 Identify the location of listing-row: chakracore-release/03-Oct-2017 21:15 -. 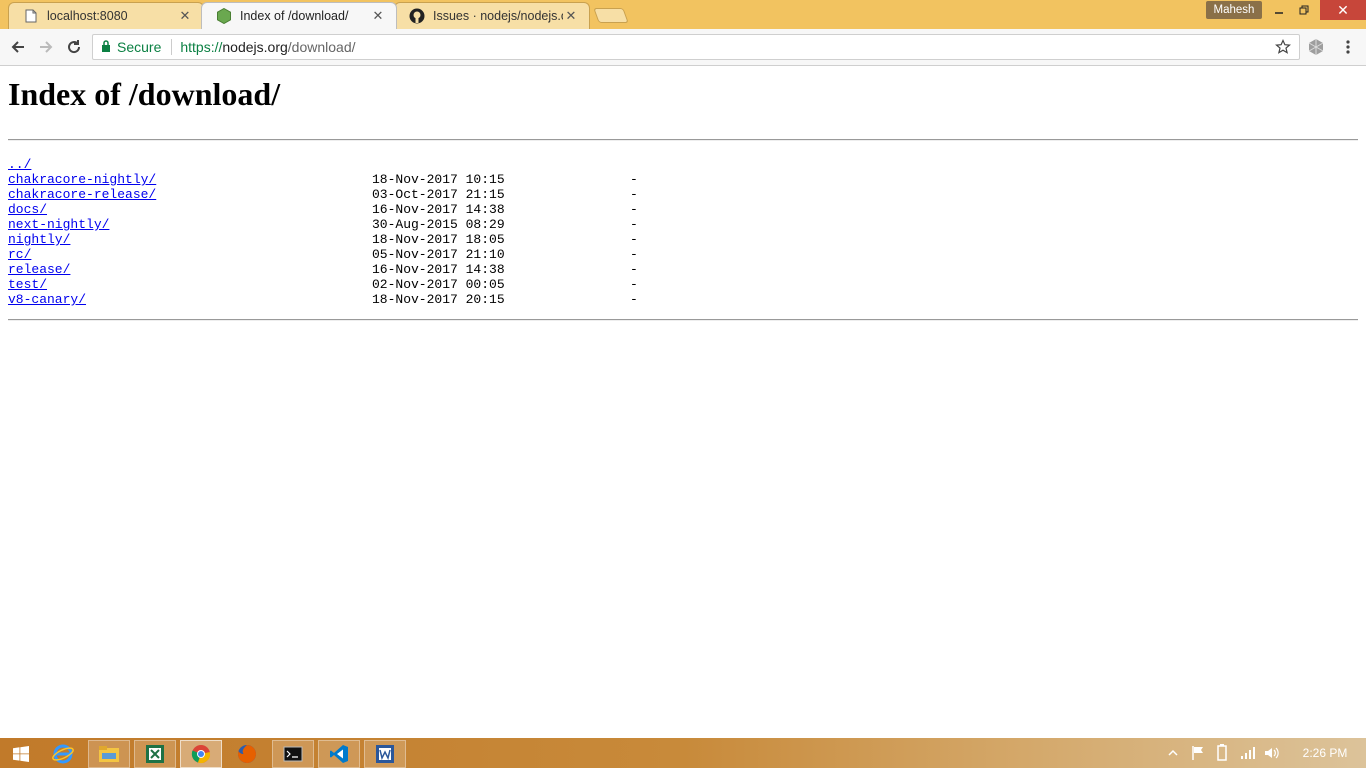
(683, 194).